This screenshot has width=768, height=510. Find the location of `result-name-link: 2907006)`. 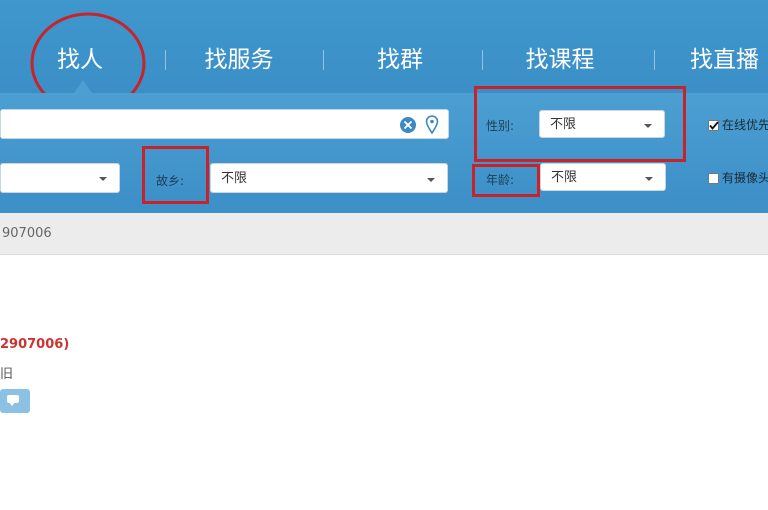

result-name-link: 2907006) is located at coordinates (34, 344).